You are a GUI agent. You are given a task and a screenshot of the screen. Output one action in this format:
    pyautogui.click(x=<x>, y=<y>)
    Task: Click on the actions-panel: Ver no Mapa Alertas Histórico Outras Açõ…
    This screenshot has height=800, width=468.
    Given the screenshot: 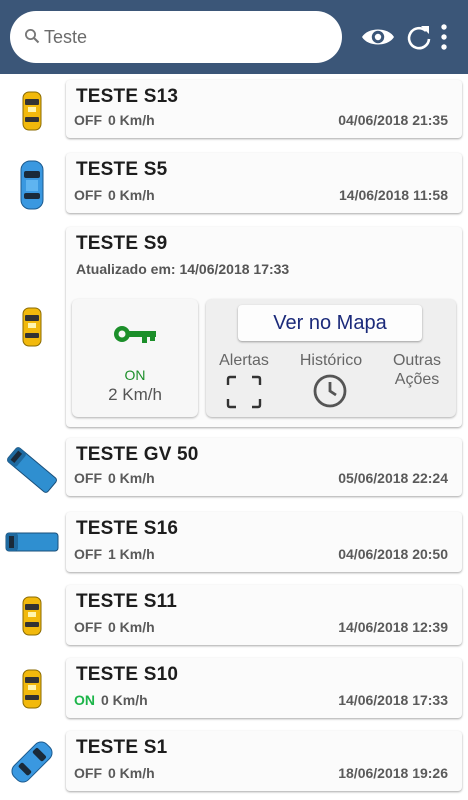 What is the action you would take?
    pyautogui.click(x=331, y=358)
    